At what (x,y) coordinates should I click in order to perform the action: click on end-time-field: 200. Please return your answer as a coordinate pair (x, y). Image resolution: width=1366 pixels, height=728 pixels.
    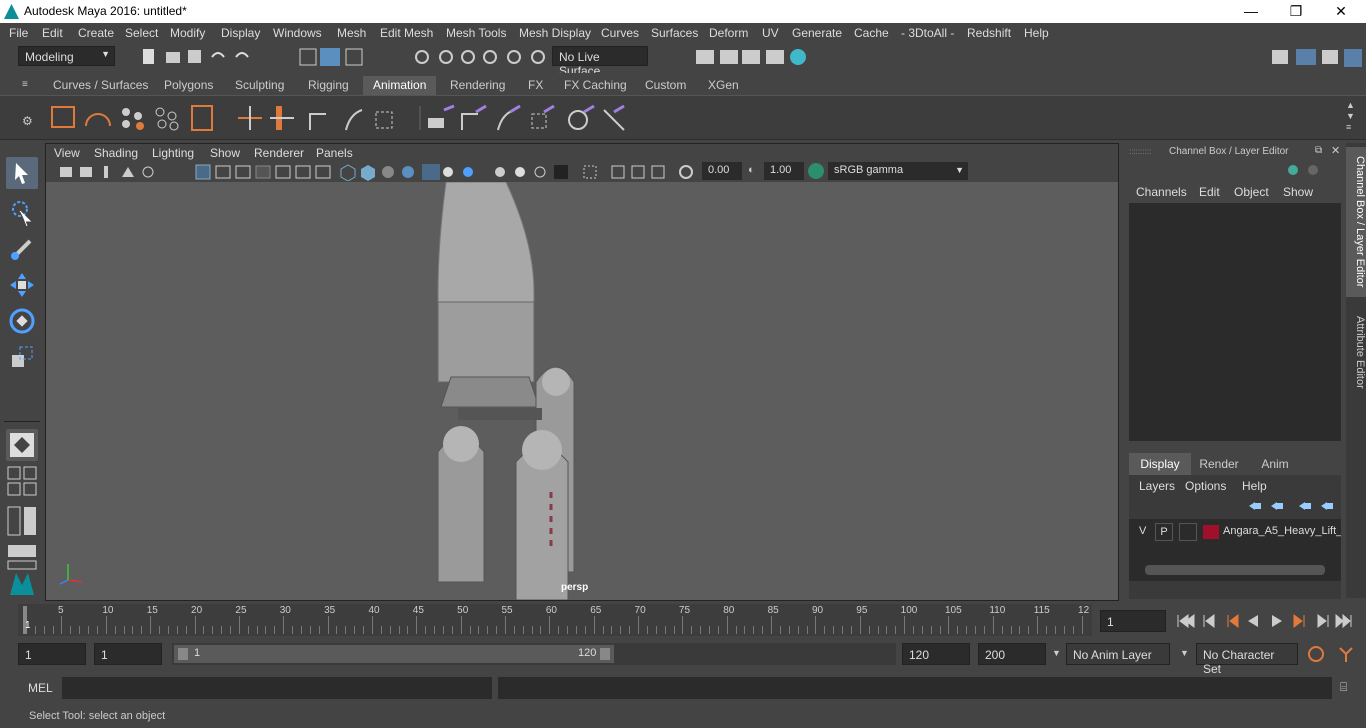
    Looking at the image, I should click on (1012, 654).